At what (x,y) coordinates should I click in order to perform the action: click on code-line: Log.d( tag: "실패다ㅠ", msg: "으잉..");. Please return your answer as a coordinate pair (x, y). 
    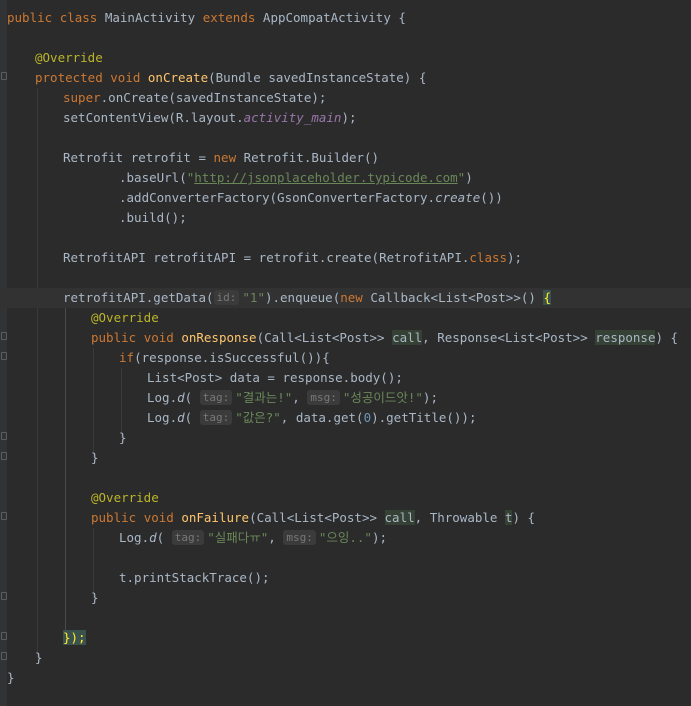
    Looking at the image, I should click on (345, 538).